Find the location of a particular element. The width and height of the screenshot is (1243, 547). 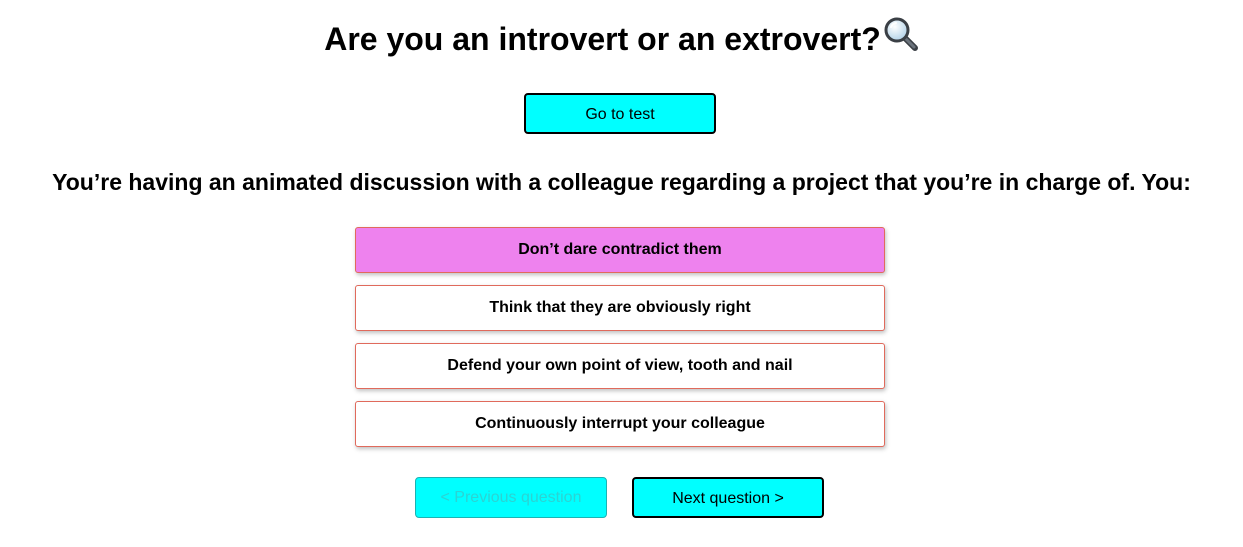

page-title: Are you an introvert or an extrovert? is located at coordinates (621, 40).